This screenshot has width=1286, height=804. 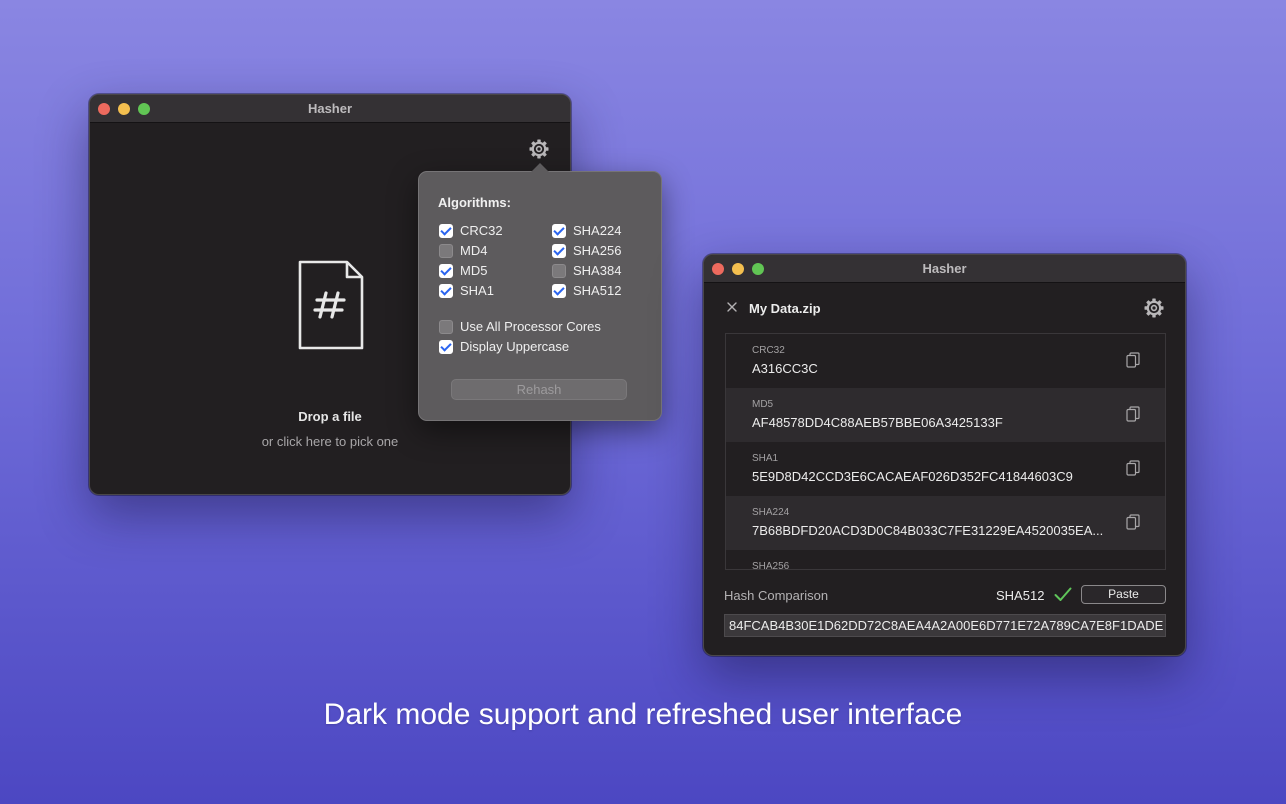 I want to click on checkbox-label: SHA224, so click(x=597, y=230).